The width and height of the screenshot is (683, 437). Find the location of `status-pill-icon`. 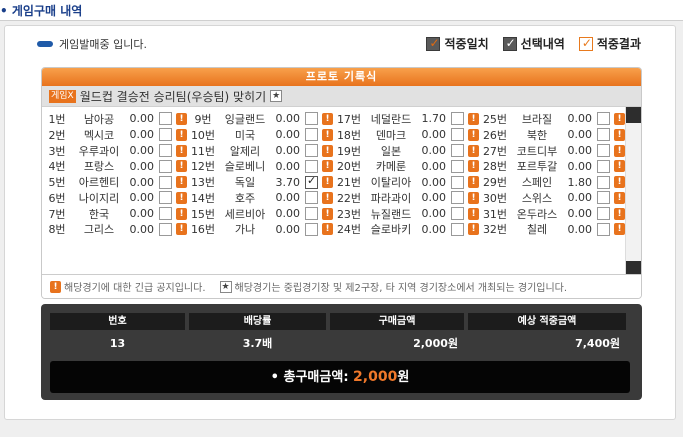

status-pill-icon is located at coordinates (45, 44).